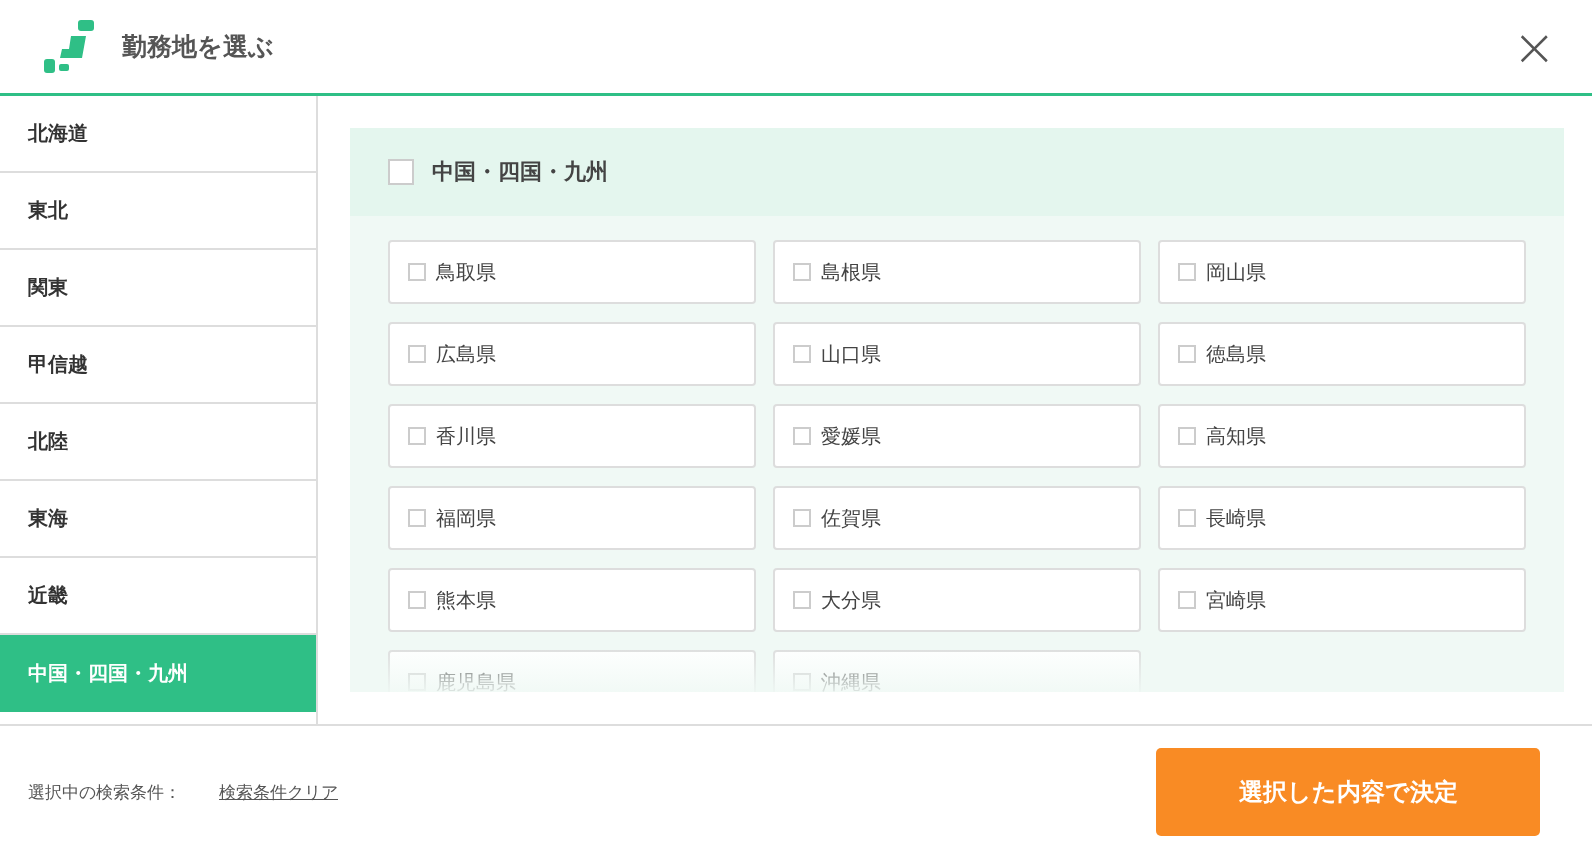 The width and height of the screenshot is (1592, 858). What do you see at coordinates (476, 680) in the screenshot?
I see `prefecture-label: 鹿児島県` at bounding box center [476, 680].